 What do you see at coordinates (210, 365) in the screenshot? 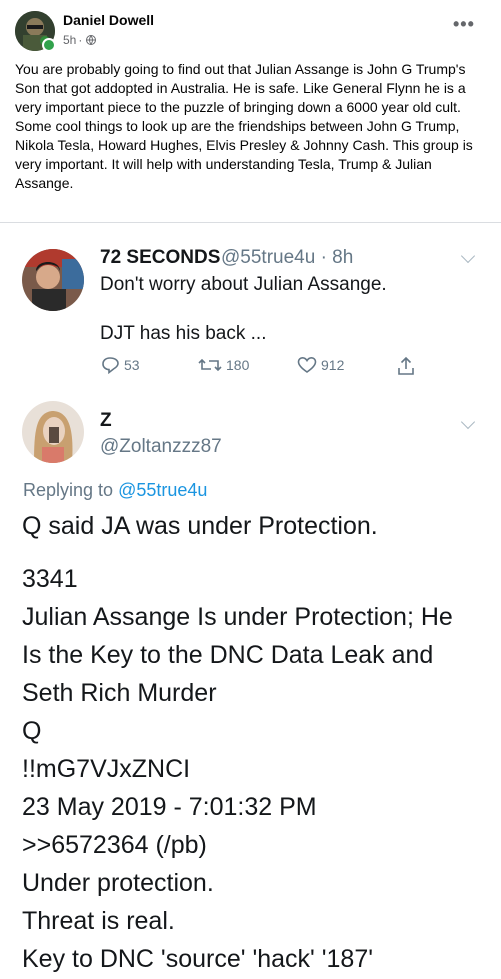
I see `retweet-icon` at bounding box center [210, 365].